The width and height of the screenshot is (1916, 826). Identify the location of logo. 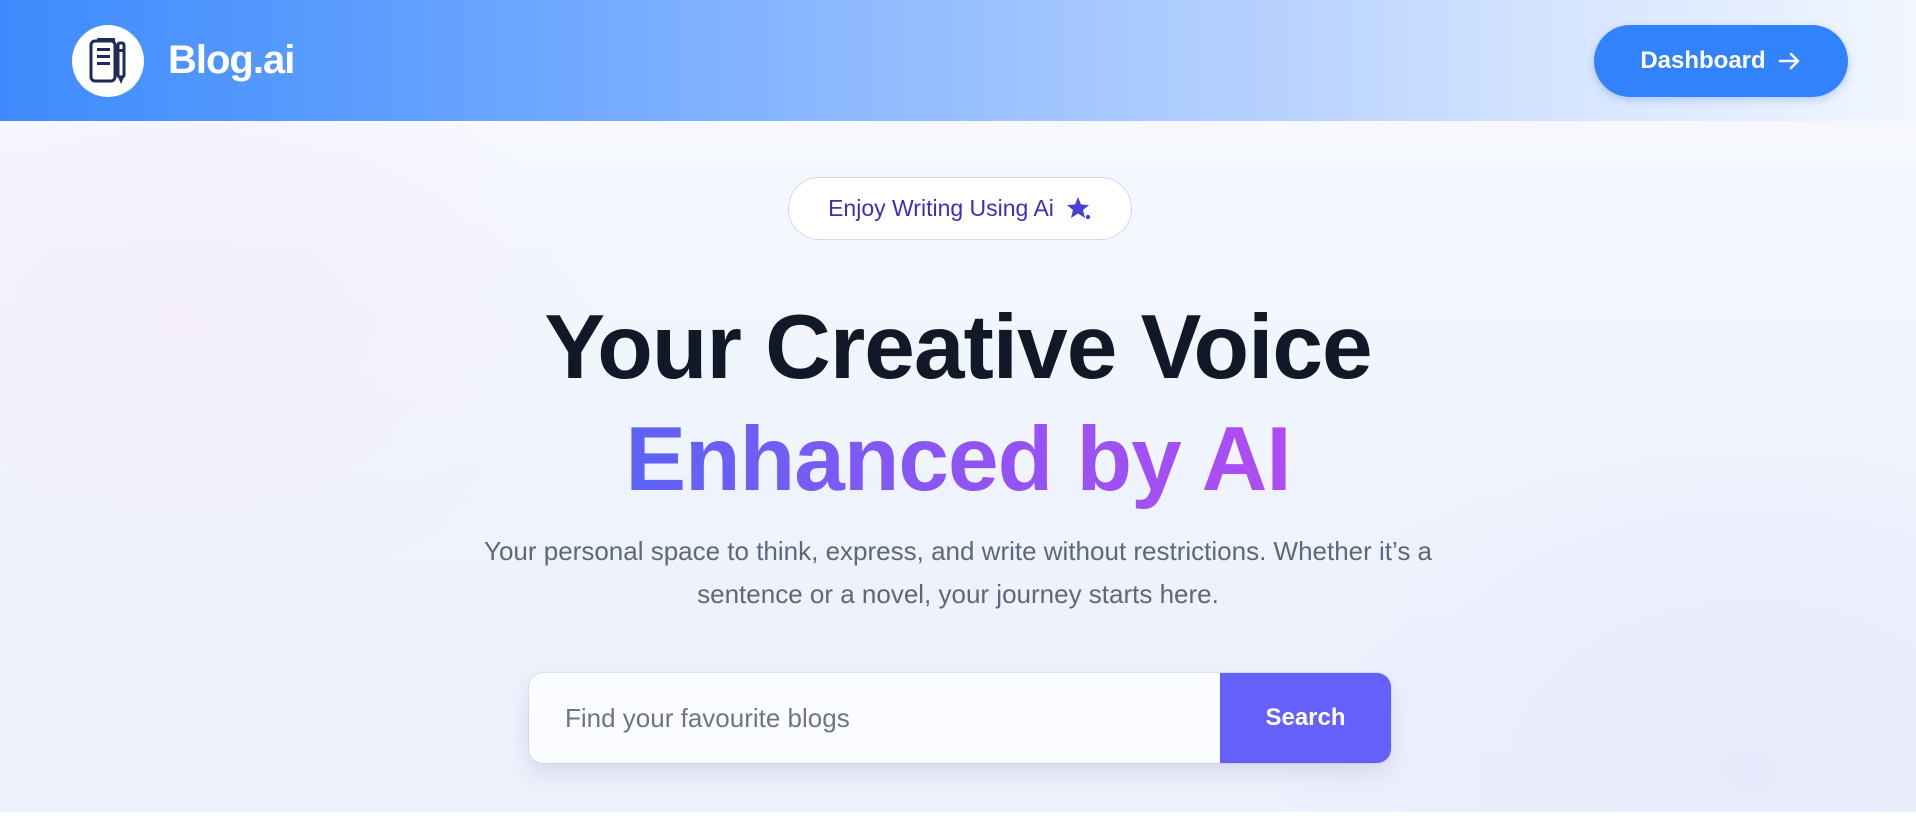
(108, 61).